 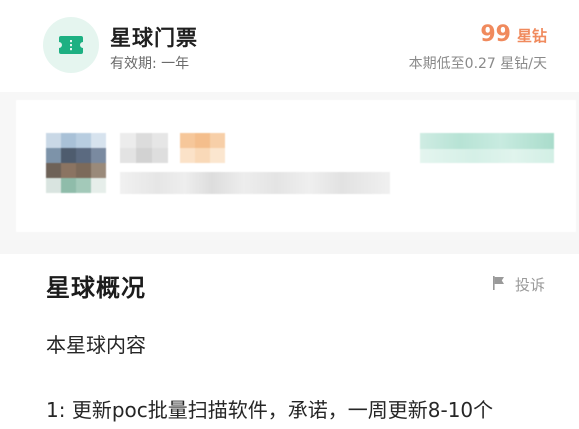 What do you see at coordinates (71, 45) in the screenshot?
I see `ticket-icon` at bounding box center [71, 45].